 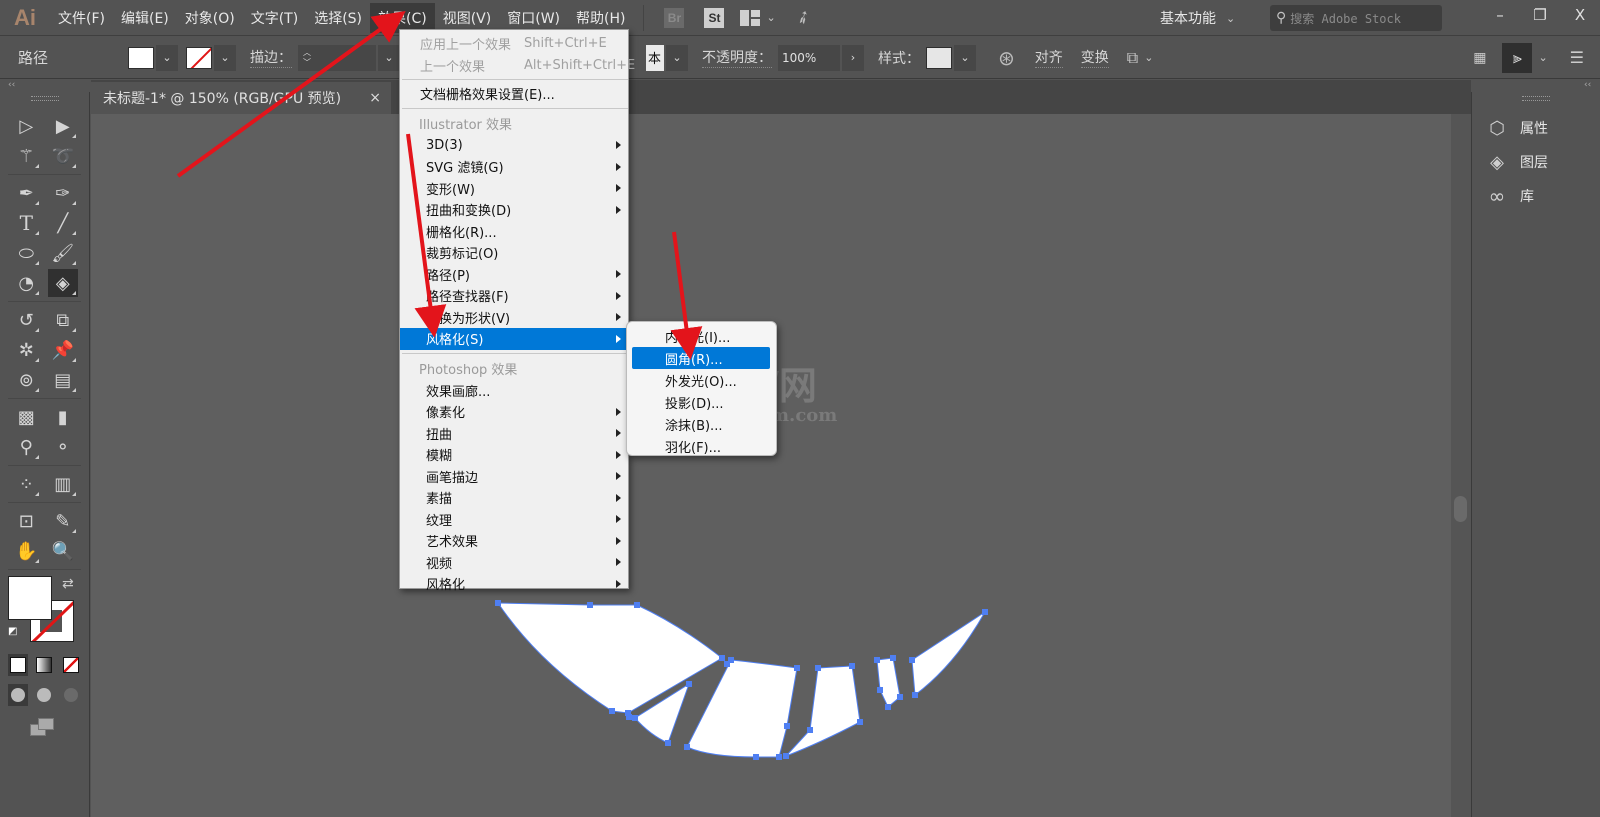 I want to click on panel-libraries: ∞ 库, so click(x=1536, y=196).